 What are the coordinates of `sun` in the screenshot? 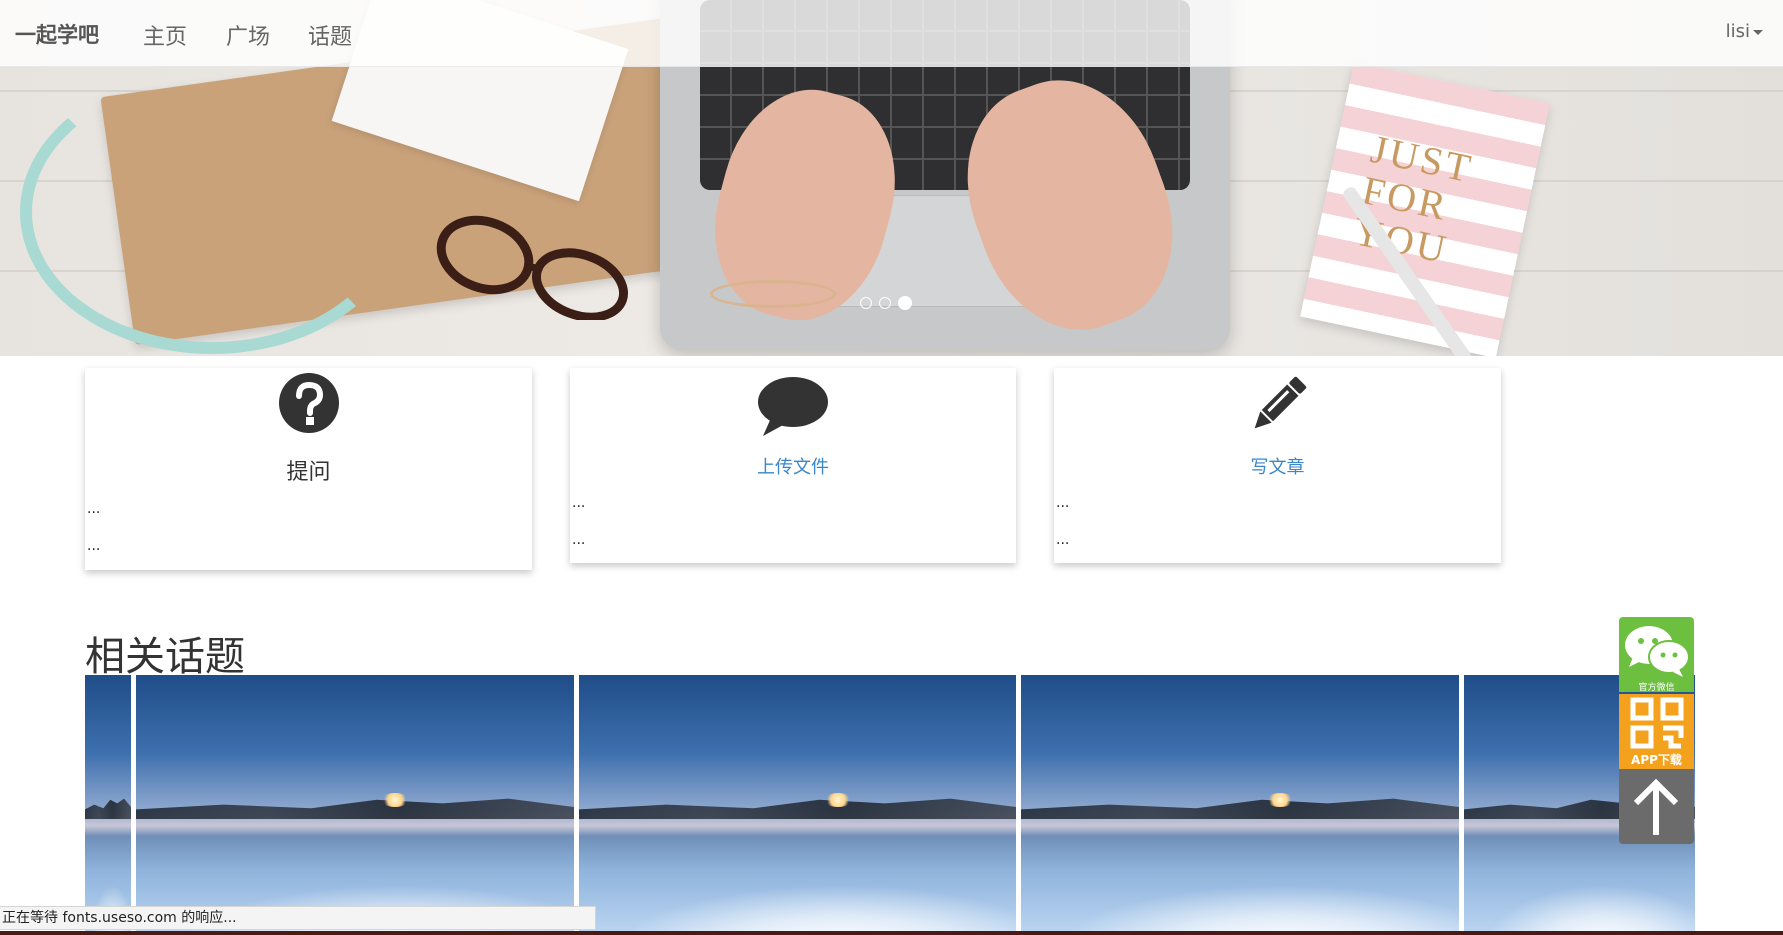 It's located at (837, 800).